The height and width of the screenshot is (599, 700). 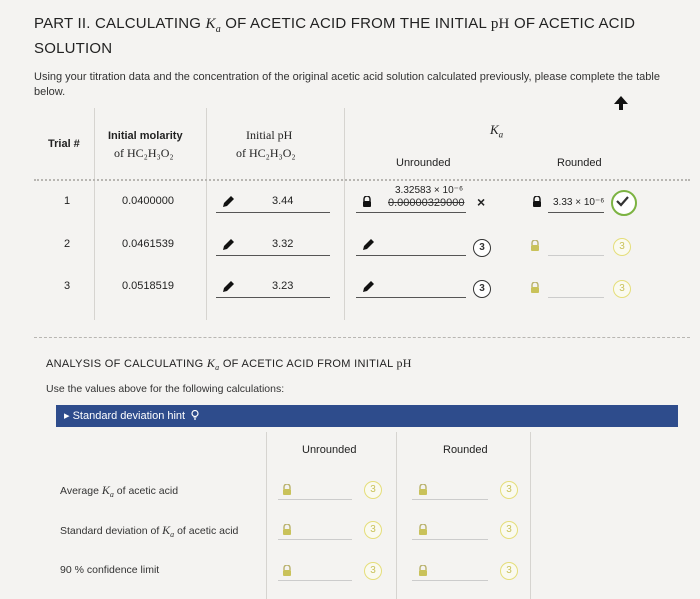 What do you see at coordinates (273, 297) in the screenshot?
I see `row3-ph-underline` at bounding box center [273, 297].